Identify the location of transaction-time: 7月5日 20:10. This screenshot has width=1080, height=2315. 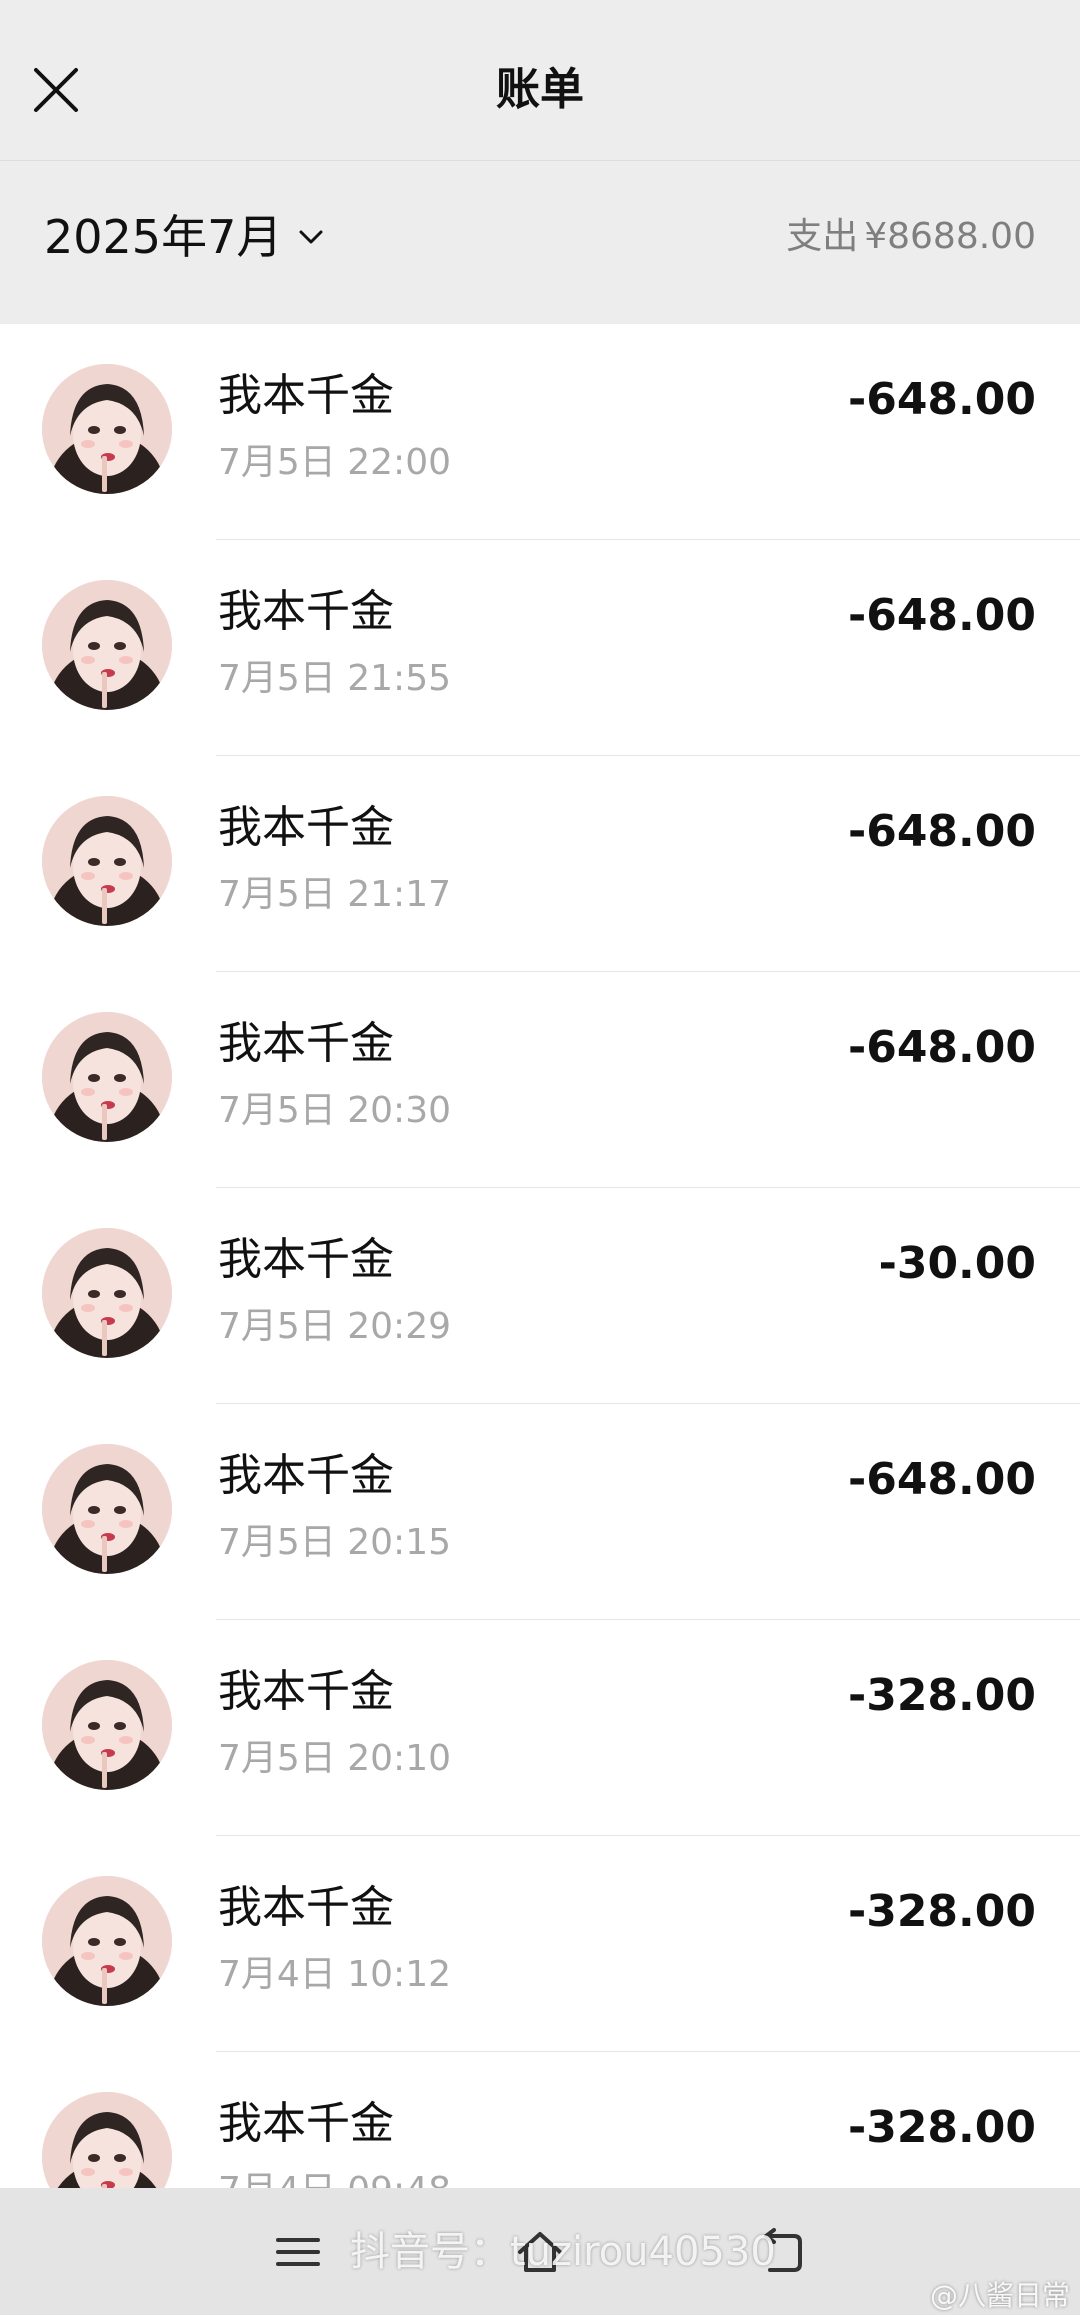
(334, 1758).